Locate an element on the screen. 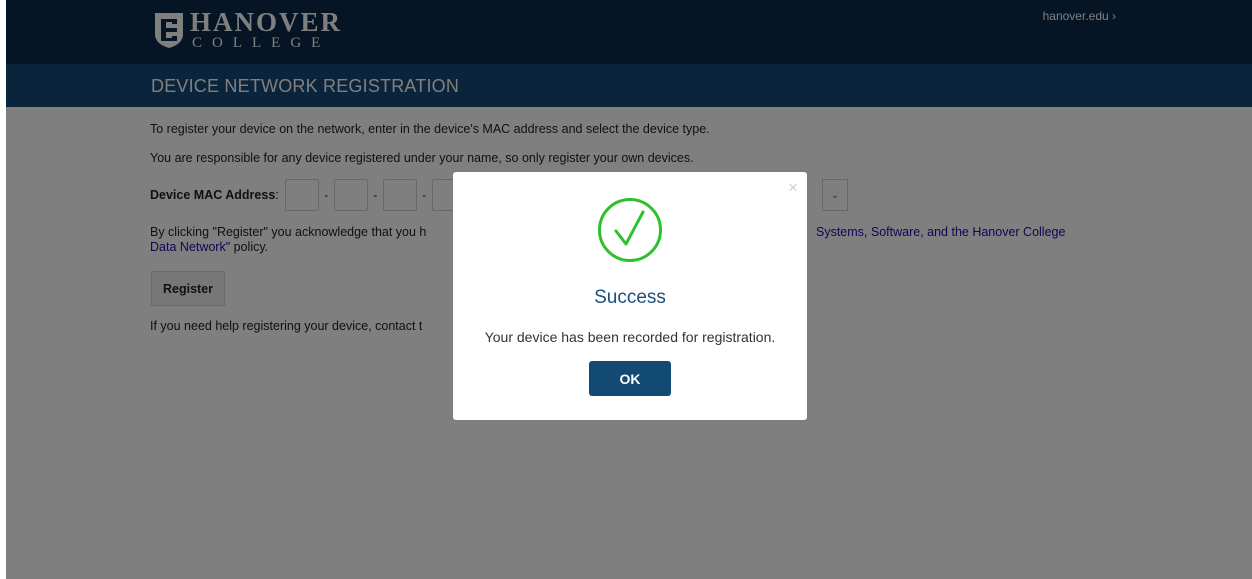 The height and width of the screenshot is (579, 1252). close-icon: × is located at coordinates (793, 188).